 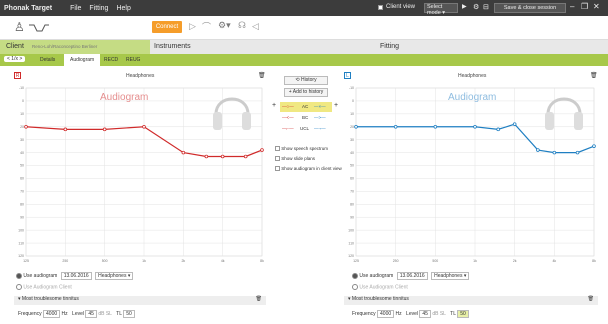 What do you see at coordinates (19, 287) in the screenshot?
I see `left-use-other-radio` at bounding box center [19, 287].